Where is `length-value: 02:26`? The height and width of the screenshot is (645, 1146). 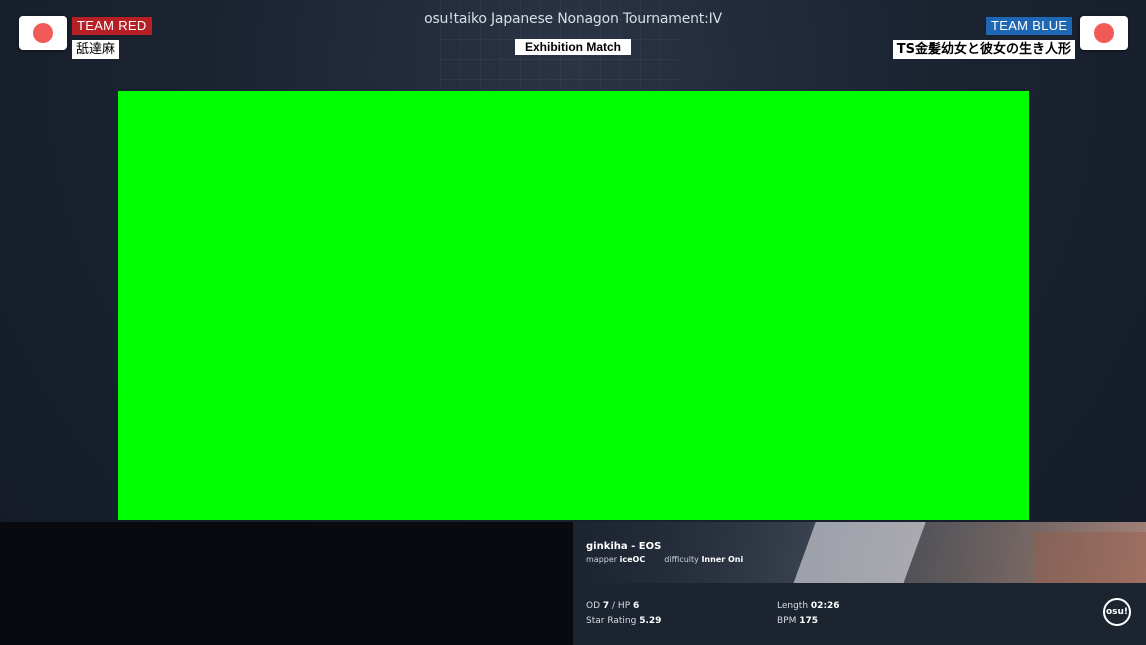 length-value: 02:26 is located at coordinates (825, 606).